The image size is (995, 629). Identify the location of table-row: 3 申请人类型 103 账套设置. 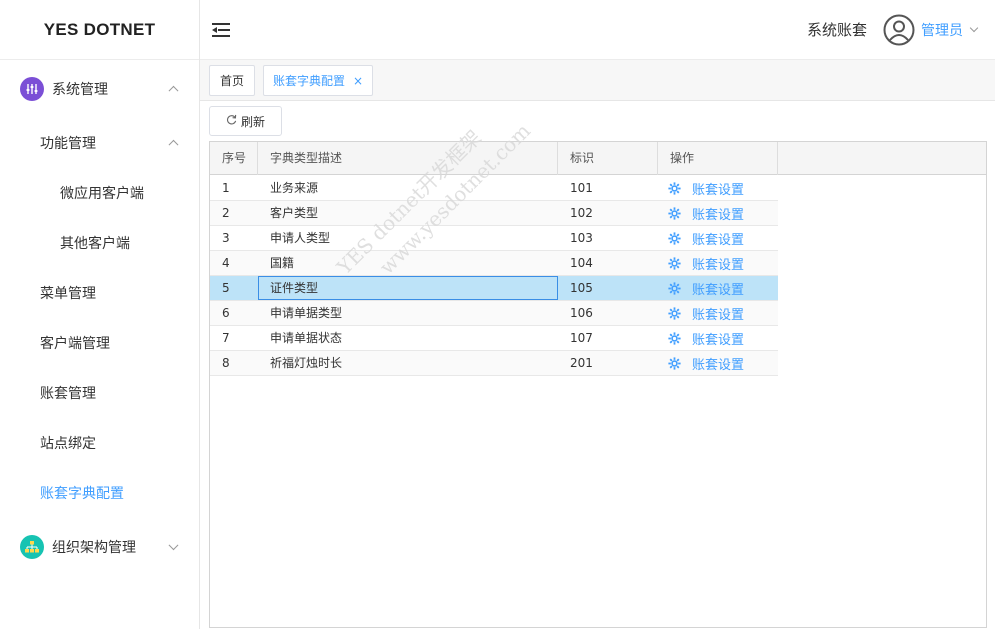
(494, 238).